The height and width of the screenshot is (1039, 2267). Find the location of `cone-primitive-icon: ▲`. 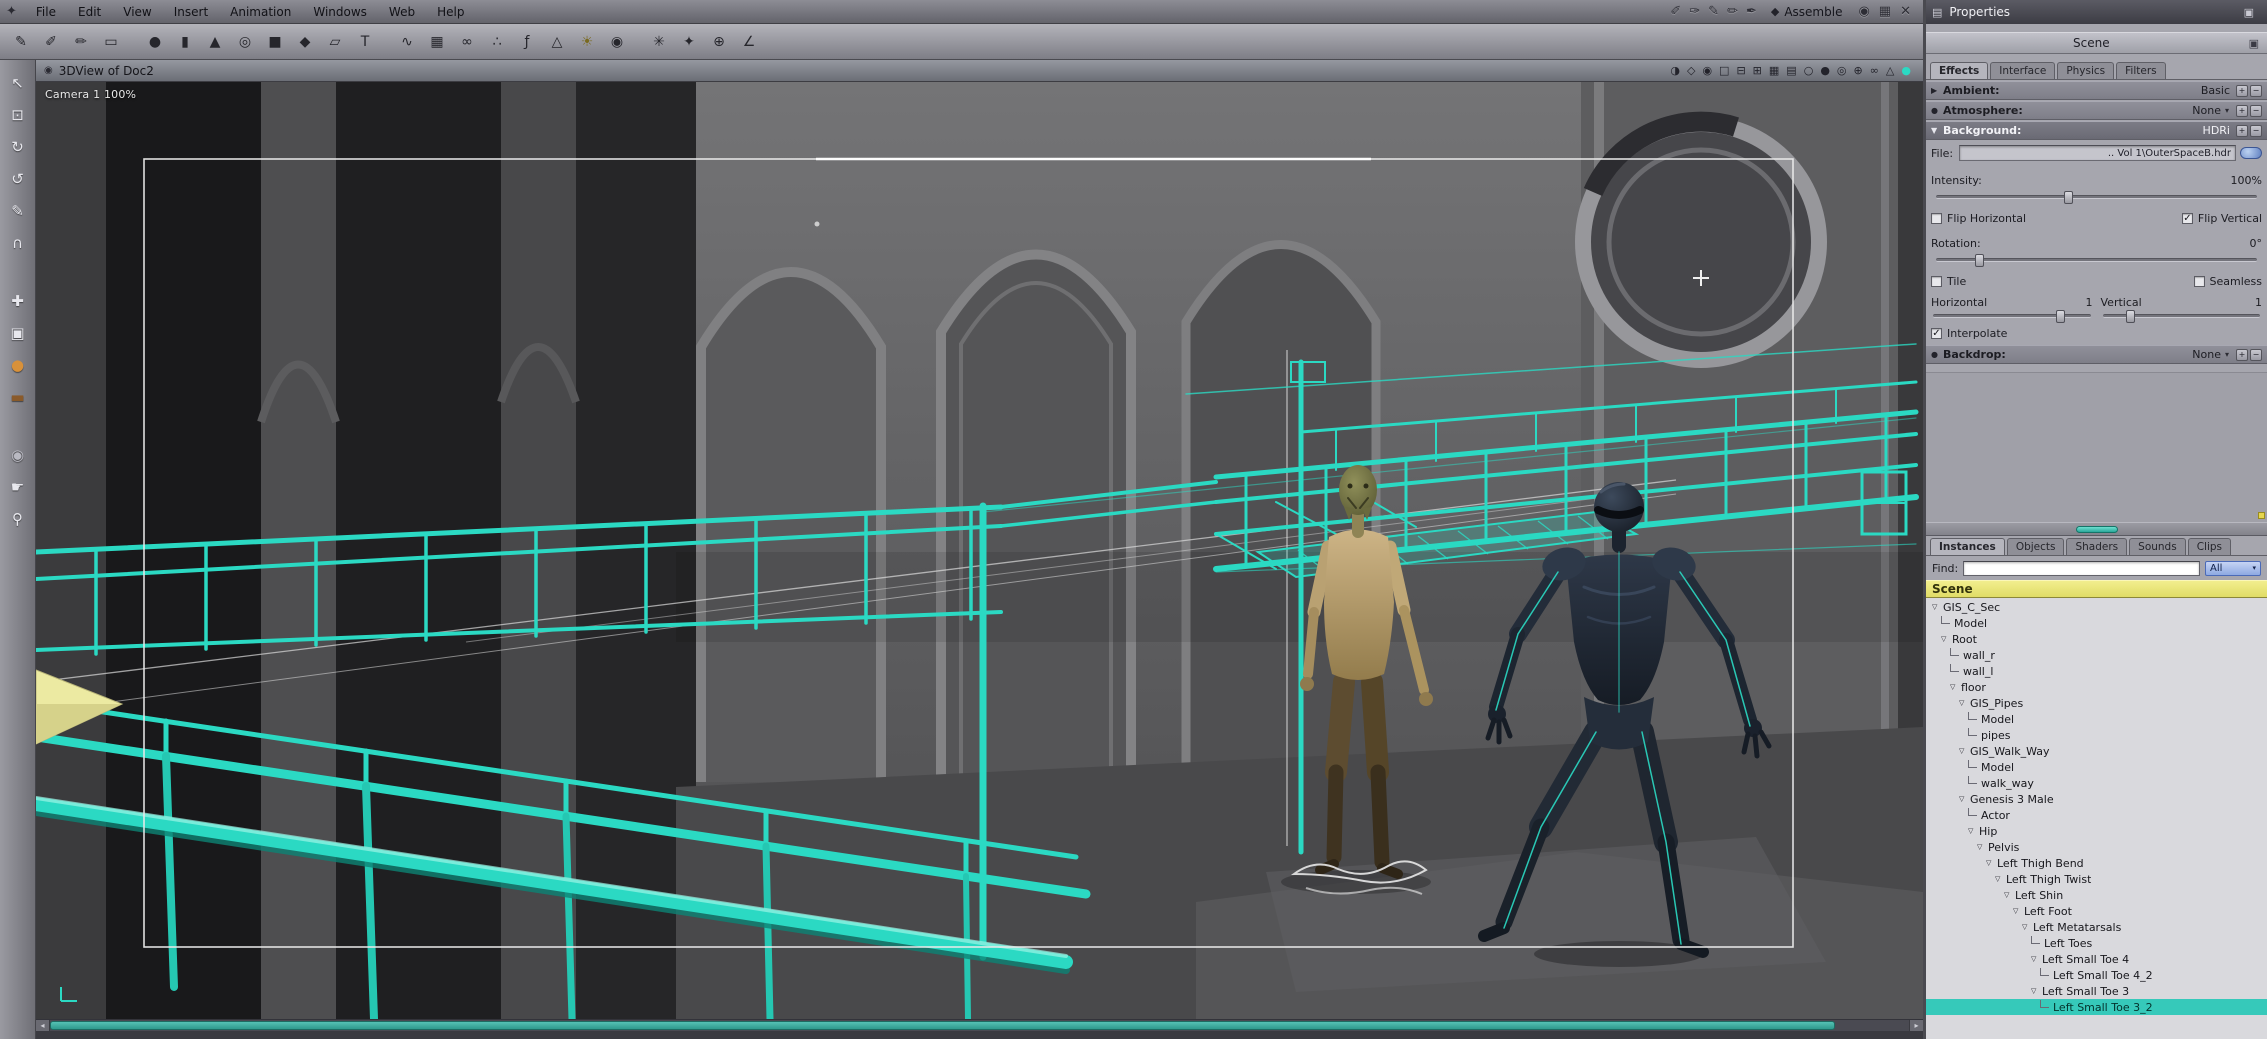

cone-primitive-icon: ▲ is located at coordinates (215, 42).